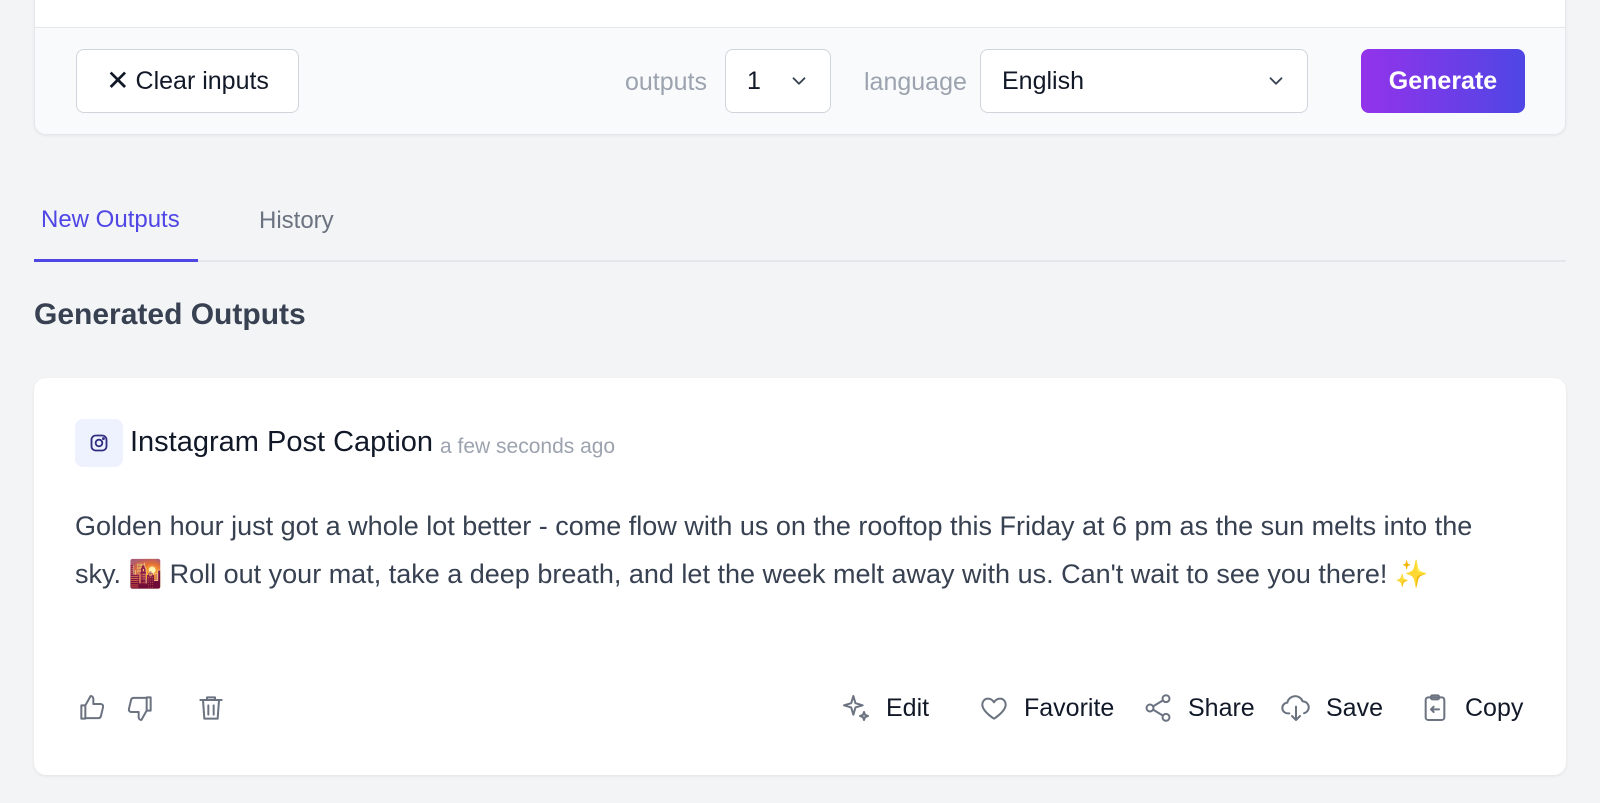 The width and height of the screenshot is (1600, 803). I want to click on output-timestamp: a few seconds ago, so click(528, 446).